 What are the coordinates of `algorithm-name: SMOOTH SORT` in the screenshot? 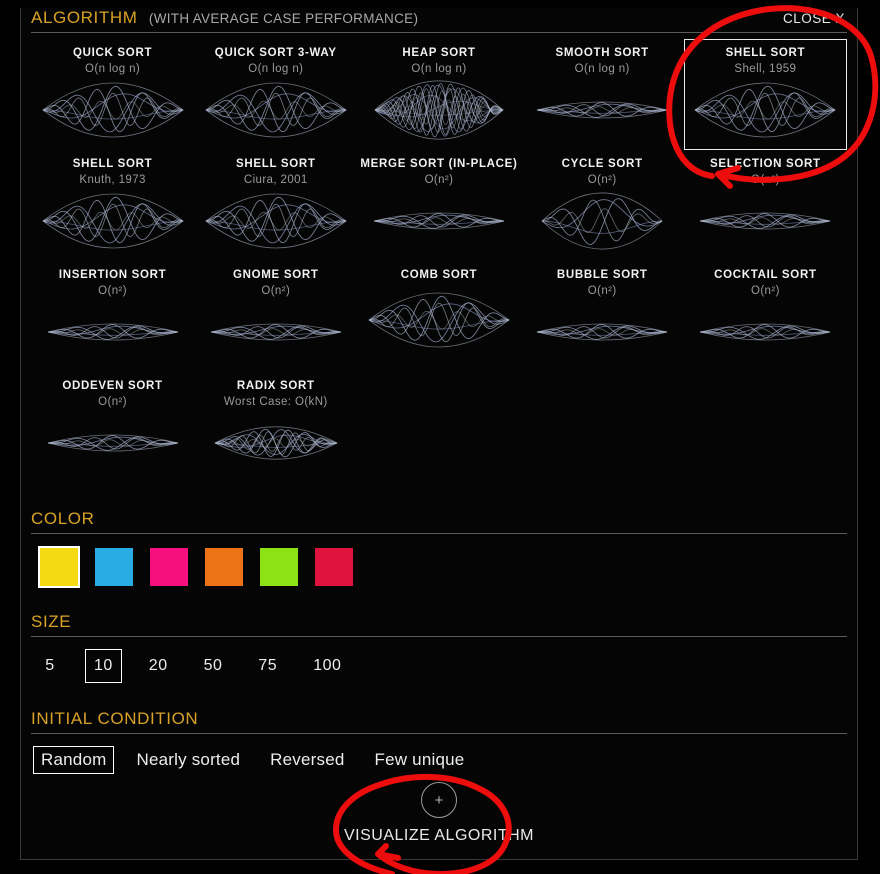 It's located at (602, 53).